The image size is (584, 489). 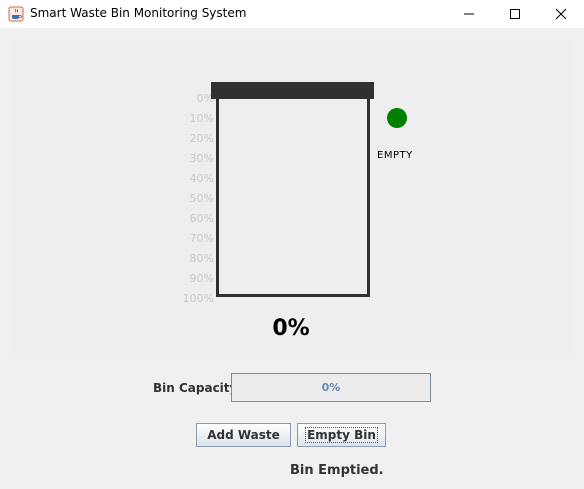 I want to click on scale-tick: 100%, so click(x=198, y=298).